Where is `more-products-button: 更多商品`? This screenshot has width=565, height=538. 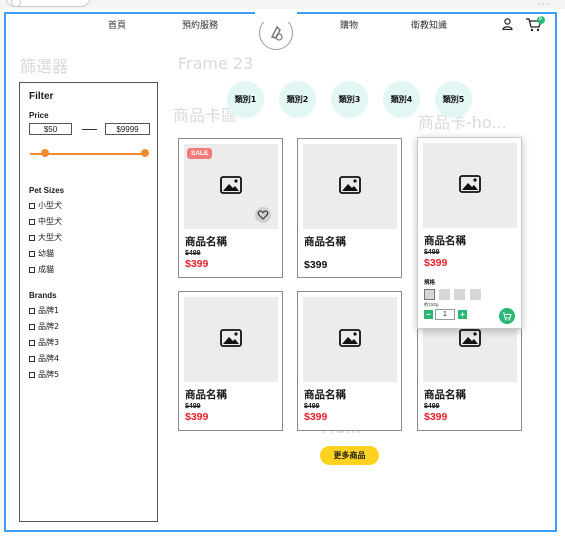 more-products-button: 更多商品 is located at coordinates (349, 455).